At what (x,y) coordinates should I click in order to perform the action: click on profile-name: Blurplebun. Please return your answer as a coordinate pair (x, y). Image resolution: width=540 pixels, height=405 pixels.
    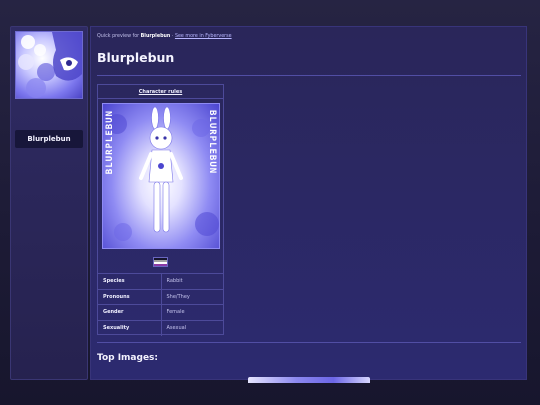
    Looking at the image, I should click on (49, 139).